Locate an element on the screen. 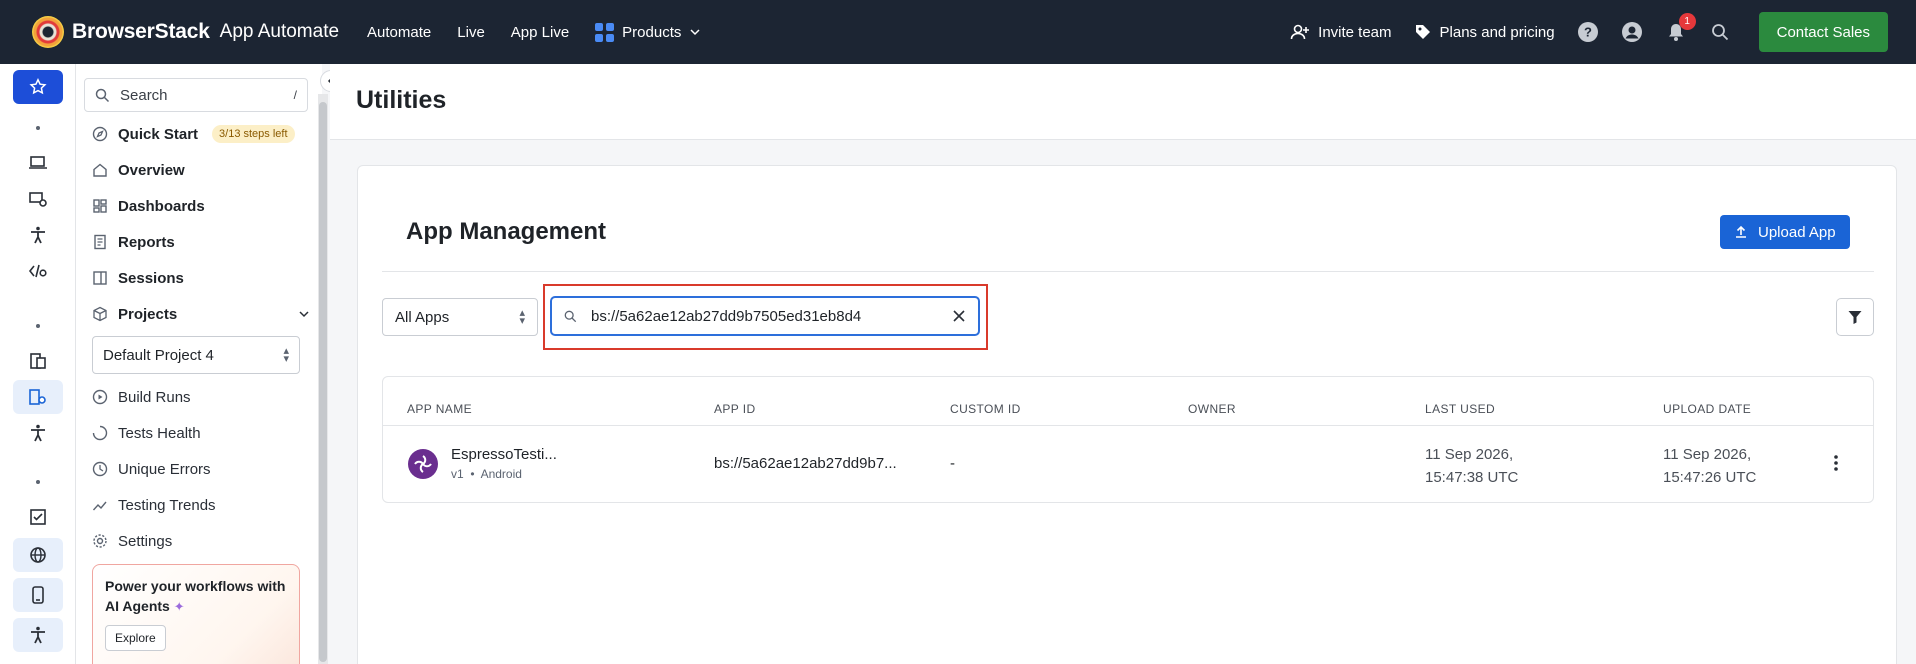 The height and width of the screenshot is (664, 1916). rail-separator is located at coordinates (38, 128).